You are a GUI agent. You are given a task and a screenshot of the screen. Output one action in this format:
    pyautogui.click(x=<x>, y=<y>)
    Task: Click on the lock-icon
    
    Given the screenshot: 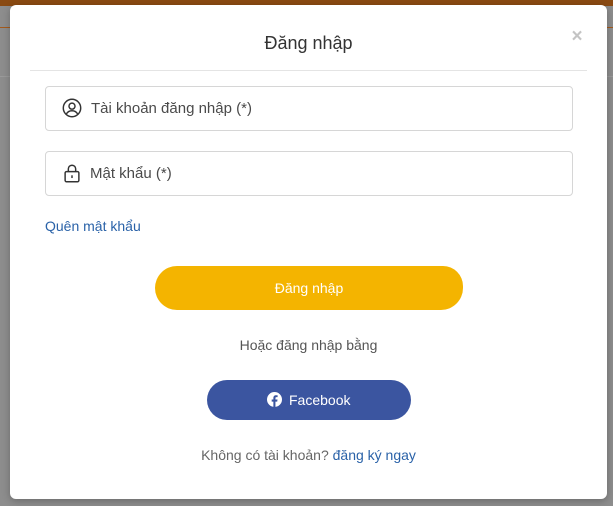 What is the action you would take?
    pyautogui.click(x=72, y=173)
    